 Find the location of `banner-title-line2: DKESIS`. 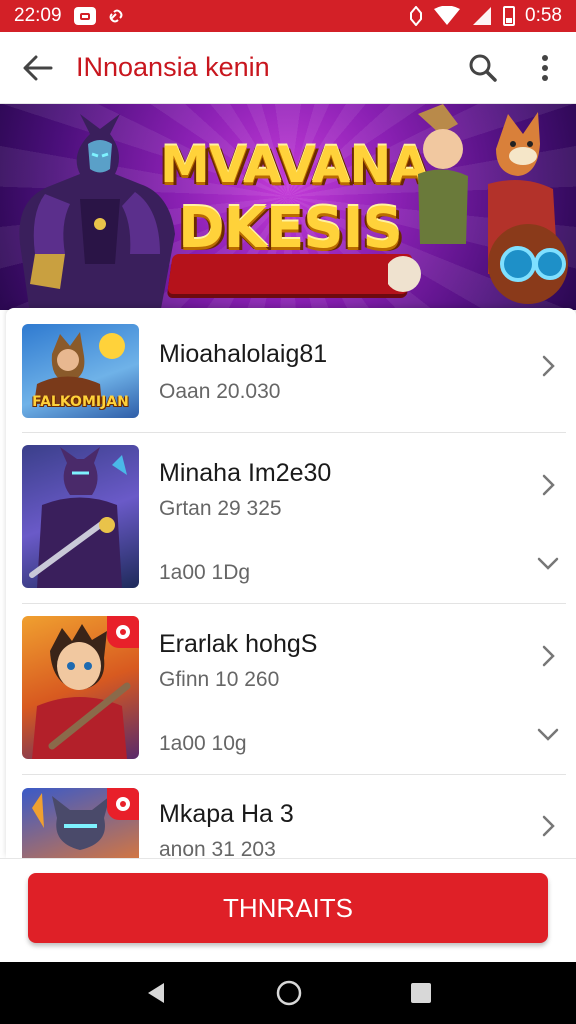

banner-title-line2: DKESIS is located at coordinates (290, 228).